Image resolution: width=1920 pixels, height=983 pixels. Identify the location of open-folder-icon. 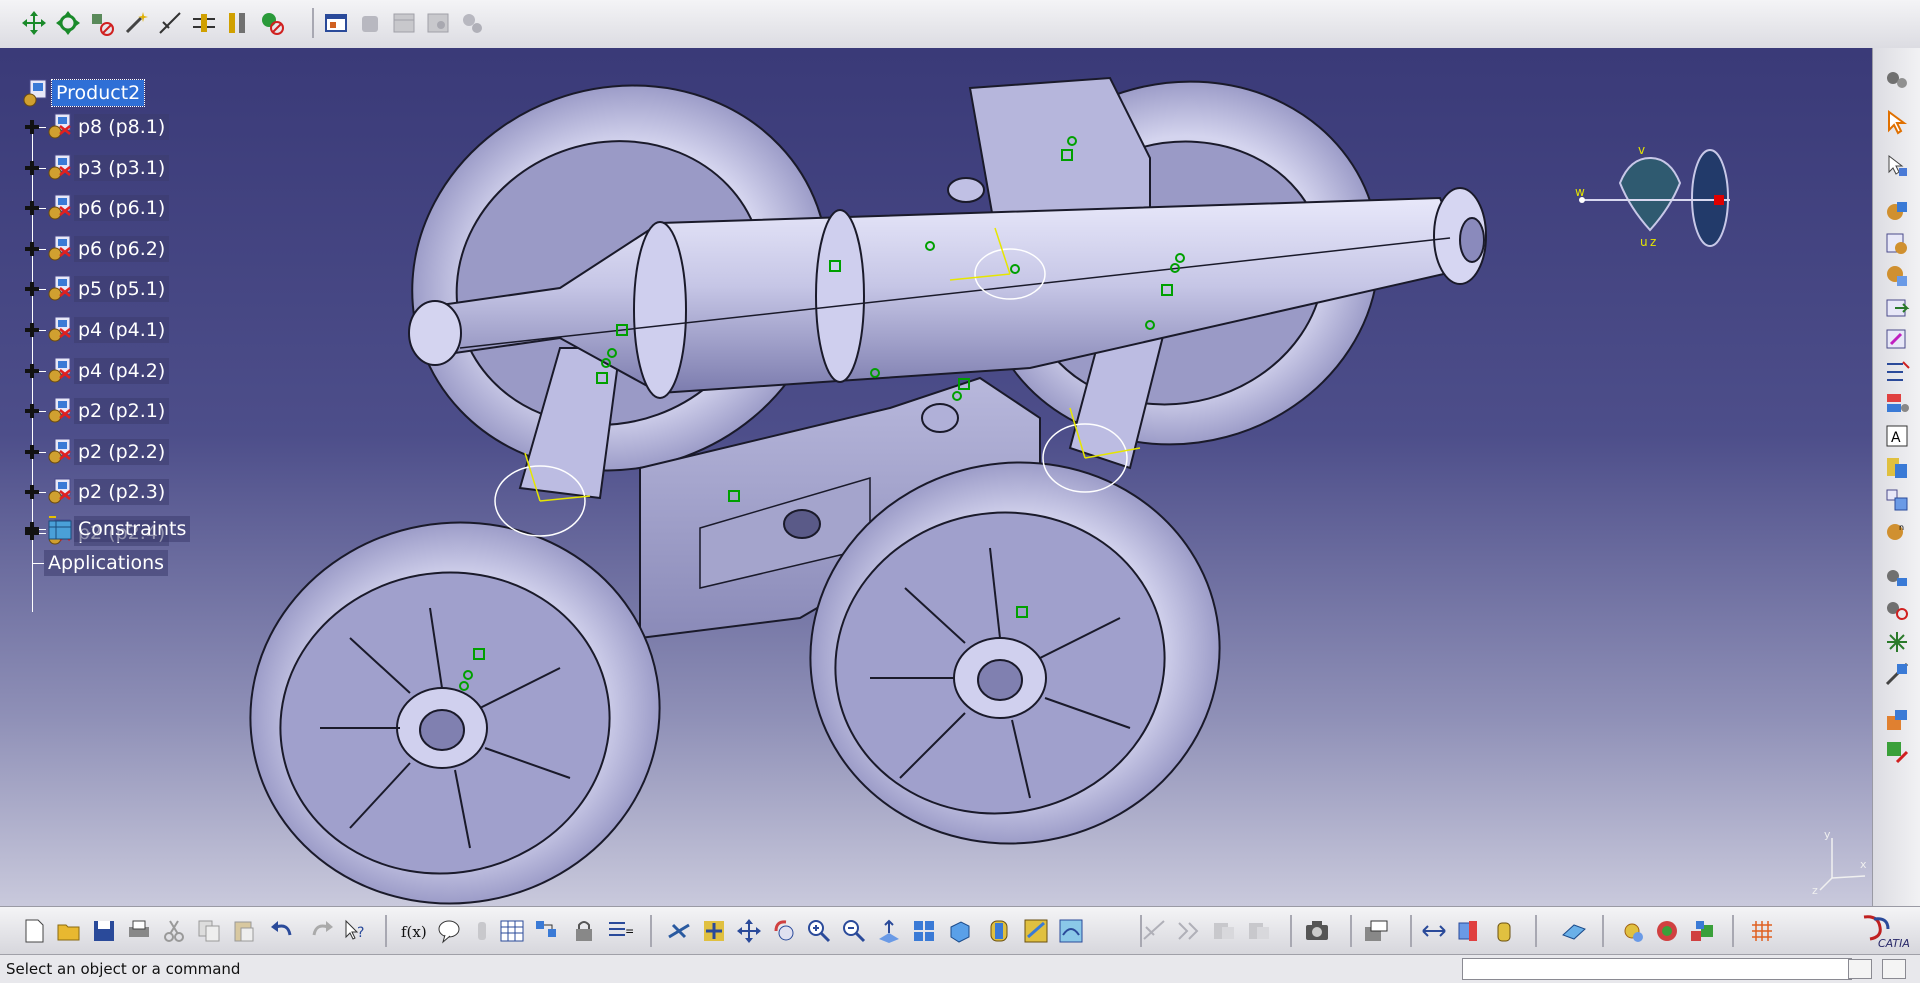
(69, 931).